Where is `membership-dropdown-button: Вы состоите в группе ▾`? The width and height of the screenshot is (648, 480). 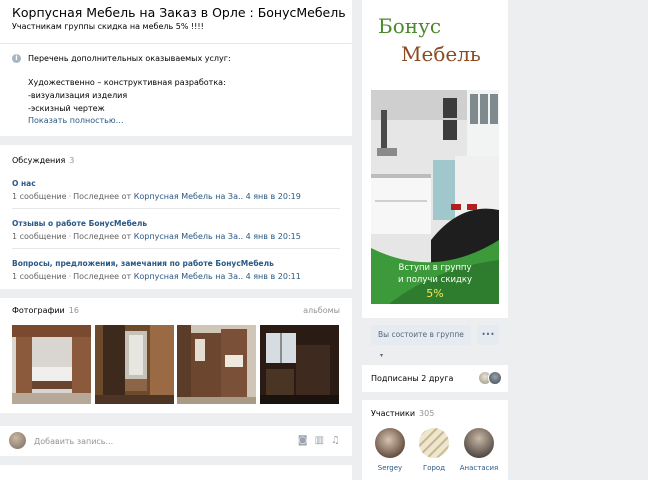
membership-dropdown-button: Вы состоите в группе ▾ is located at coordinates (421, 342).